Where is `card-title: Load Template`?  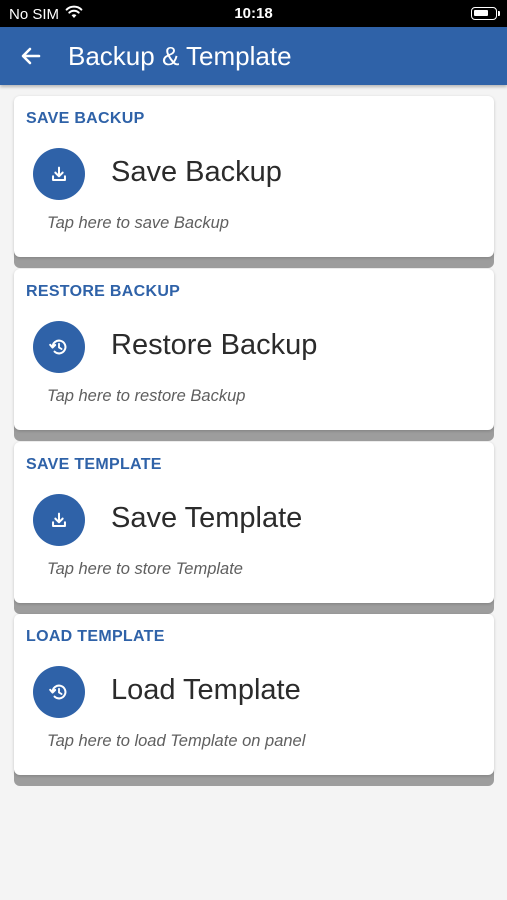 card-title: Load Template is located at coordinates (206, 690).